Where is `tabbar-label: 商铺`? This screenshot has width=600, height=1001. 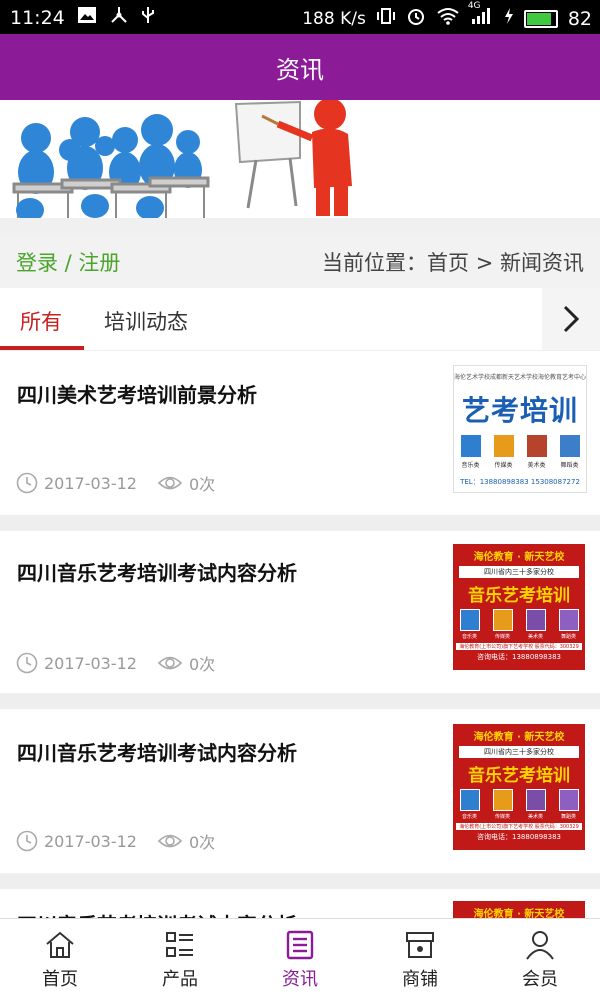
tabbar-label: 商铺 is located at coordinates (420, 979).